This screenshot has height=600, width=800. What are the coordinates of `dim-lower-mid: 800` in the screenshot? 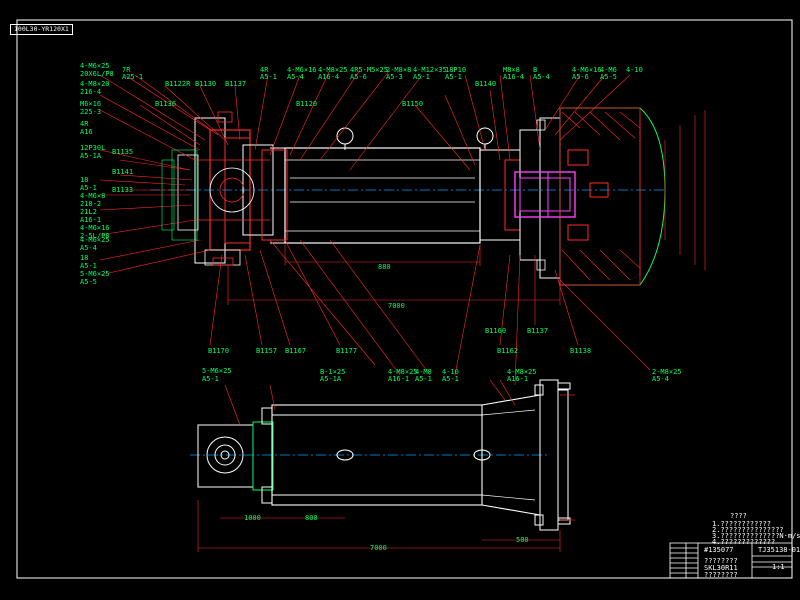 It's located at (311, 518).